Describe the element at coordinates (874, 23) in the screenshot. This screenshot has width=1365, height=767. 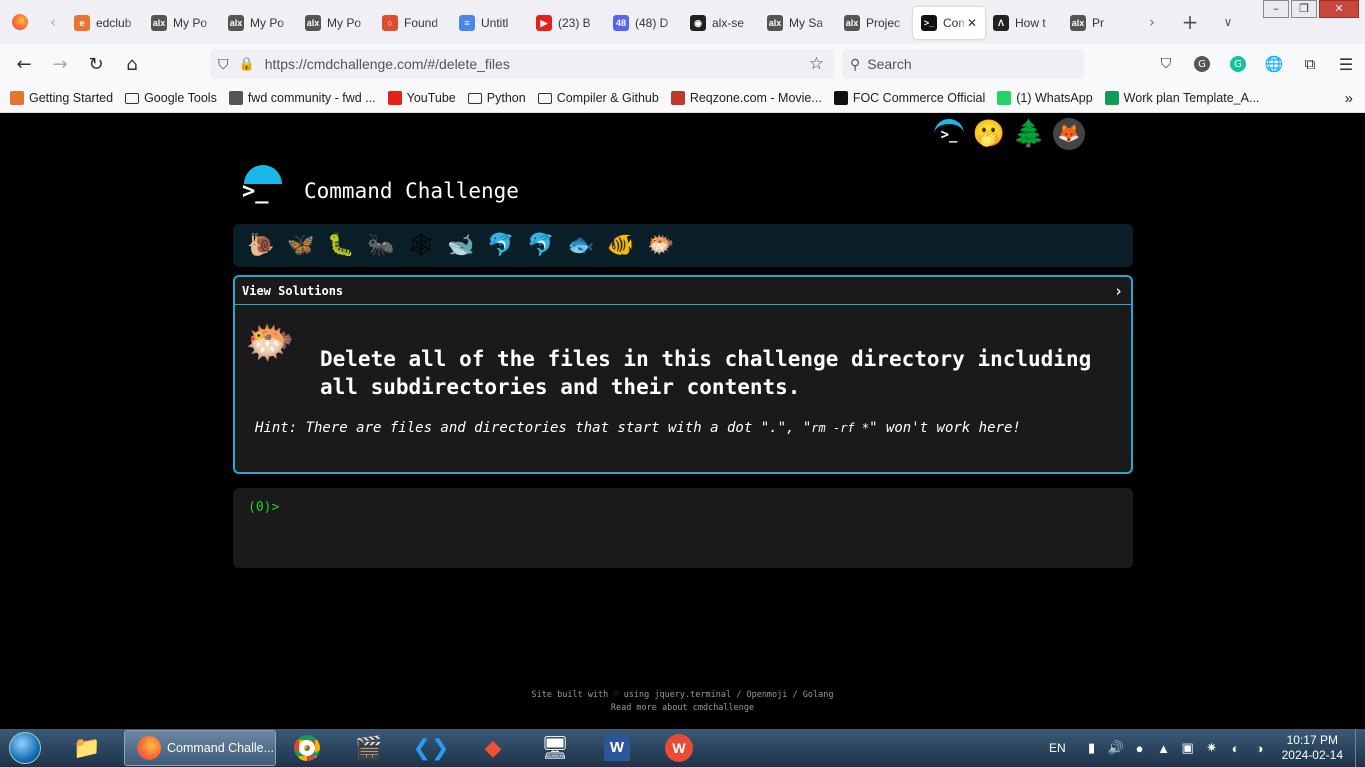
I see `browser-tab: alx Projec` at that location.